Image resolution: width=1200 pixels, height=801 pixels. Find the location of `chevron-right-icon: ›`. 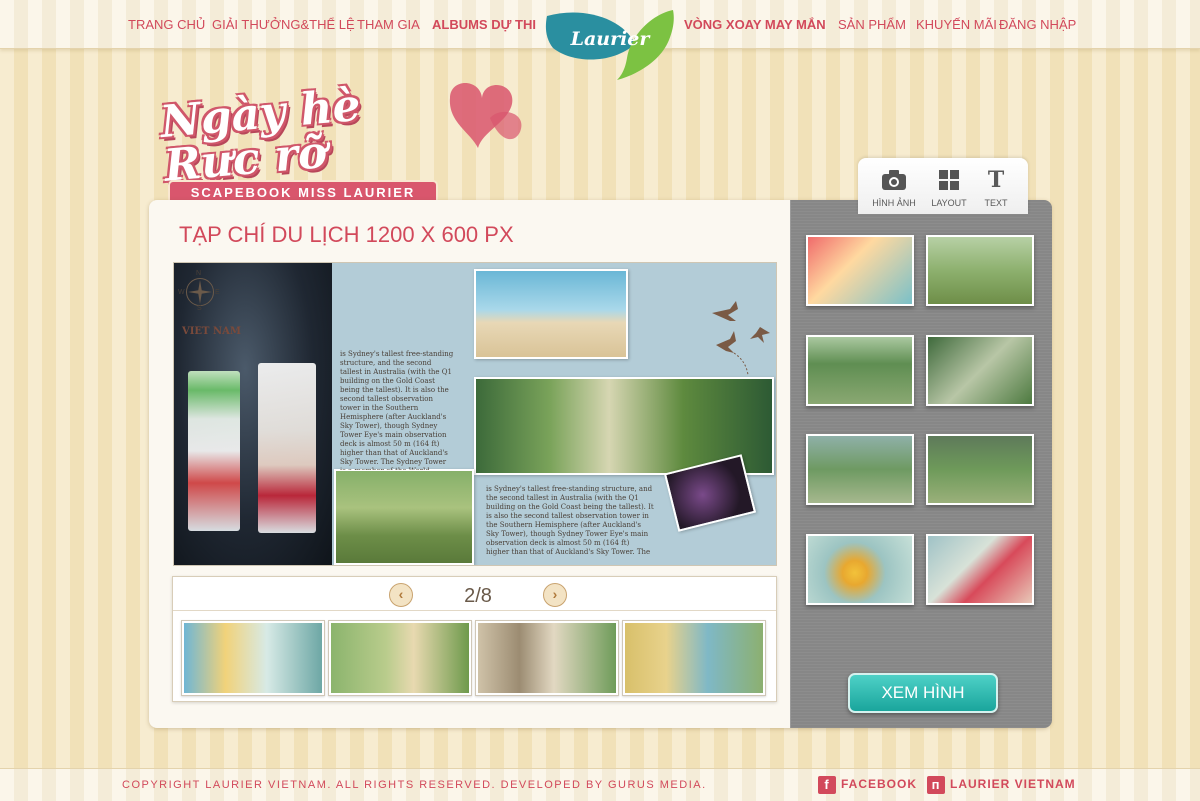

chevron-right-icon: › is located at coordinates (555, 594).